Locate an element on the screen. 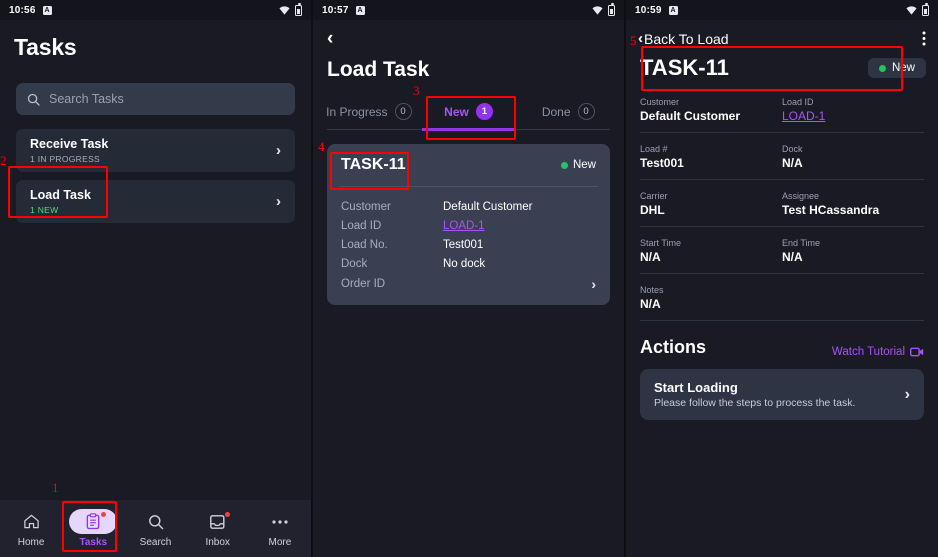 Image resolution: width=938 pixels, height=557 pixels. search-placeholder: Search Tasks is located at coordinates (86, 99).